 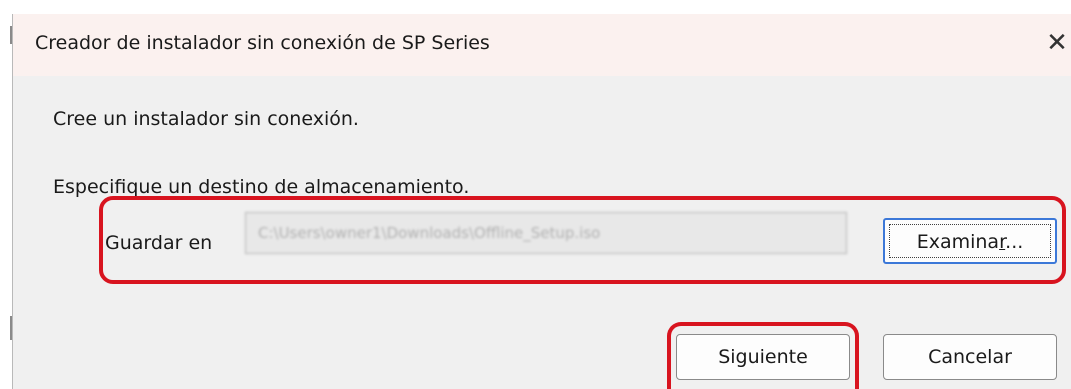 I want to click on instruction-text-1: Cree un instalador sin conexión., so click(x=206, y=119).